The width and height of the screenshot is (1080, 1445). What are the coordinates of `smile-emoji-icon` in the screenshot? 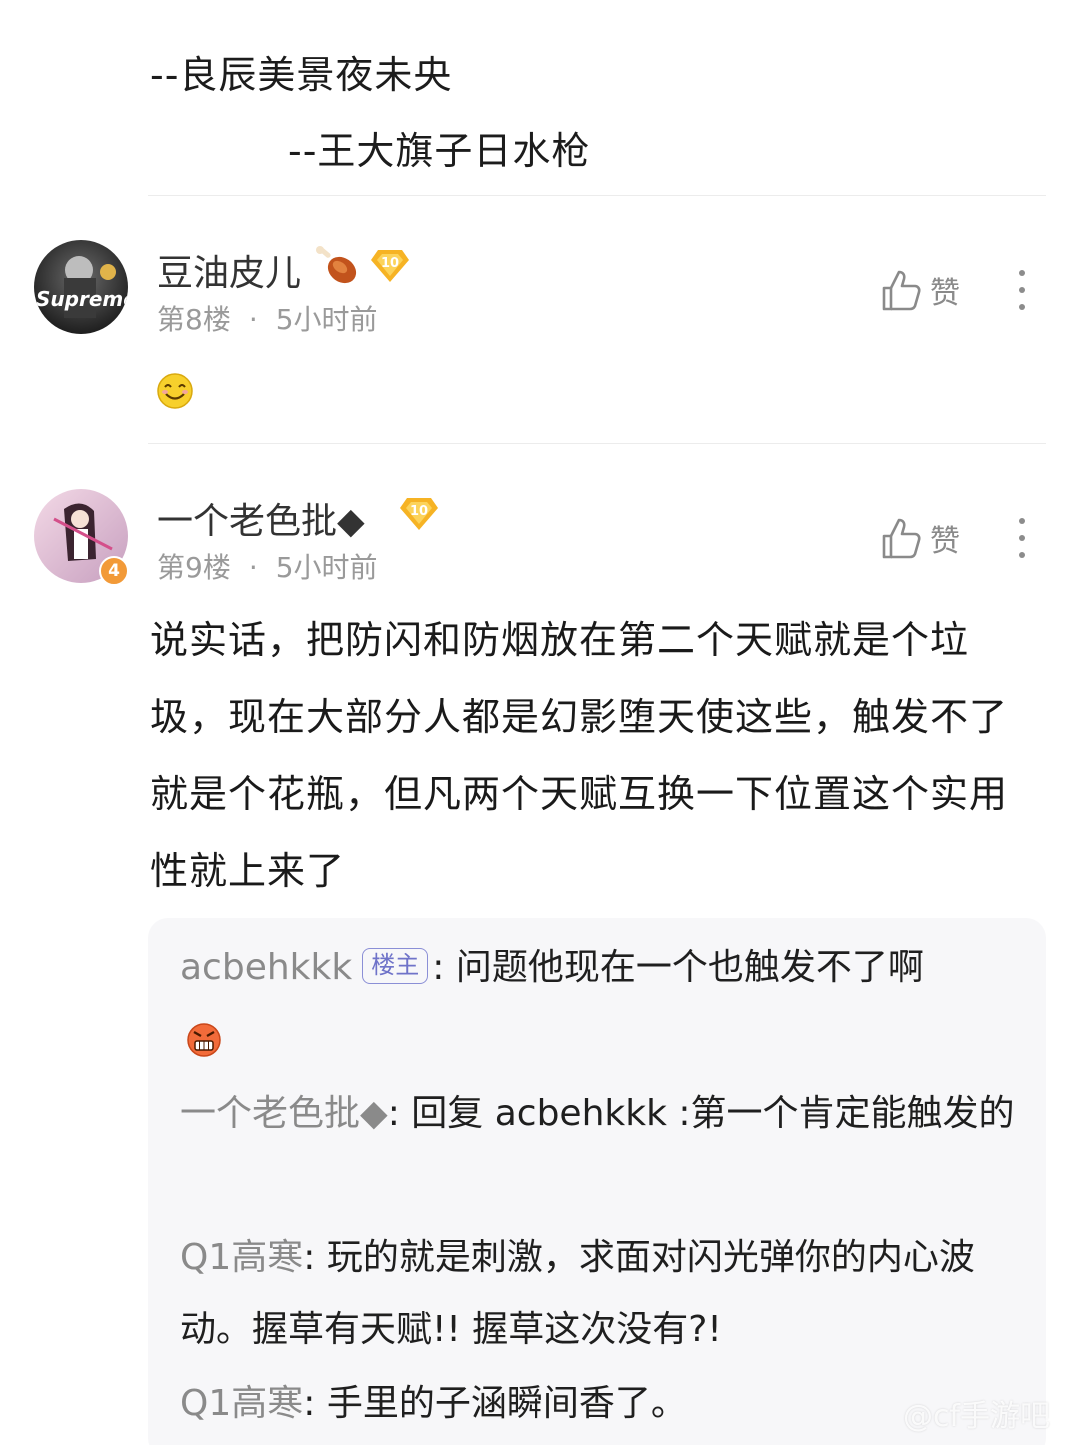 It's located at (175, 393).